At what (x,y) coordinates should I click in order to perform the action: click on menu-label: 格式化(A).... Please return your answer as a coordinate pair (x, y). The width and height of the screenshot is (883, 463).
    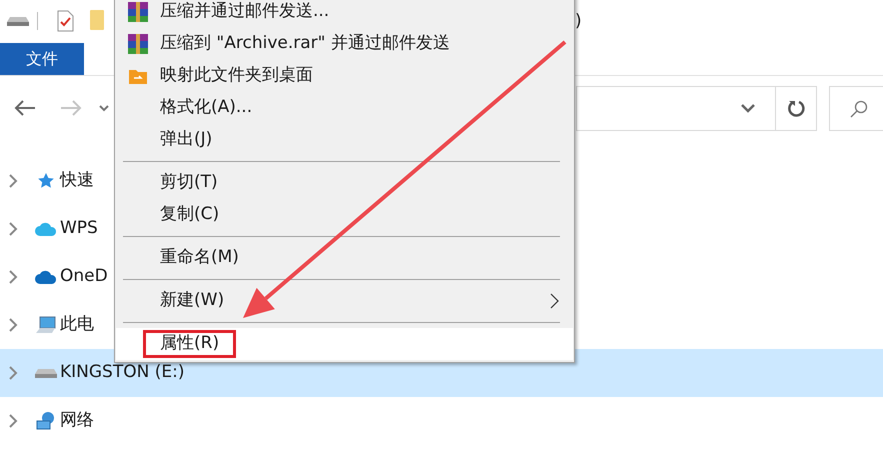
    Looking at the image, I should click on (206, 108).